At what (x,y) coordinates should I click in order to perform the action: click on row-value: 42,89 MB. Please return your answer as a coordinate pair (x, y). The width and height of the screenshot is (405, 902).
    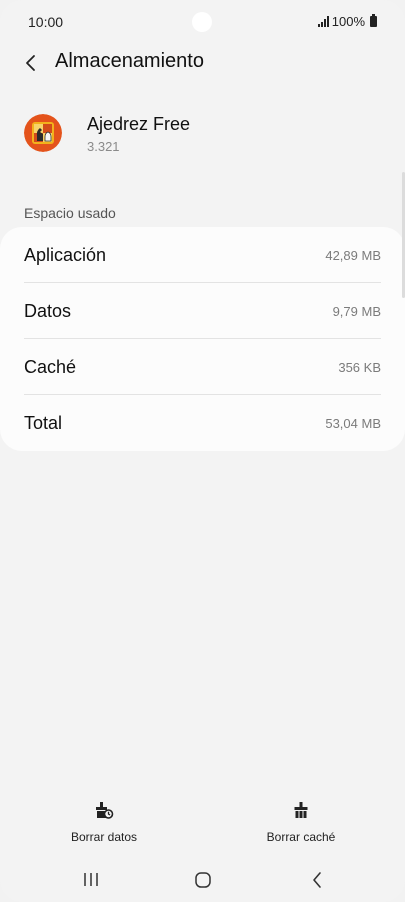
    Looking at the image, I should click on (353, 255).